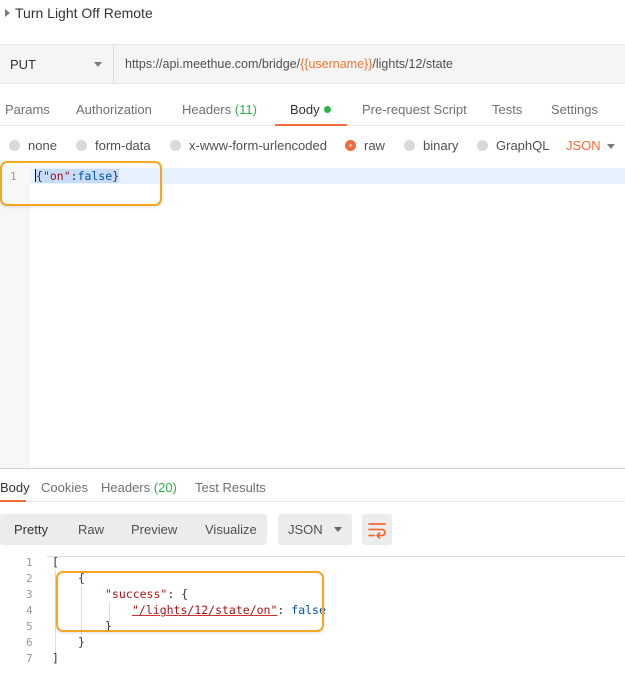 This screenshot has height=675, width=625. What do you see at coordinates (126, 487) in the screenshot?
I see `tab-response-headers-label: Headers` at bounding box center [126, 487].